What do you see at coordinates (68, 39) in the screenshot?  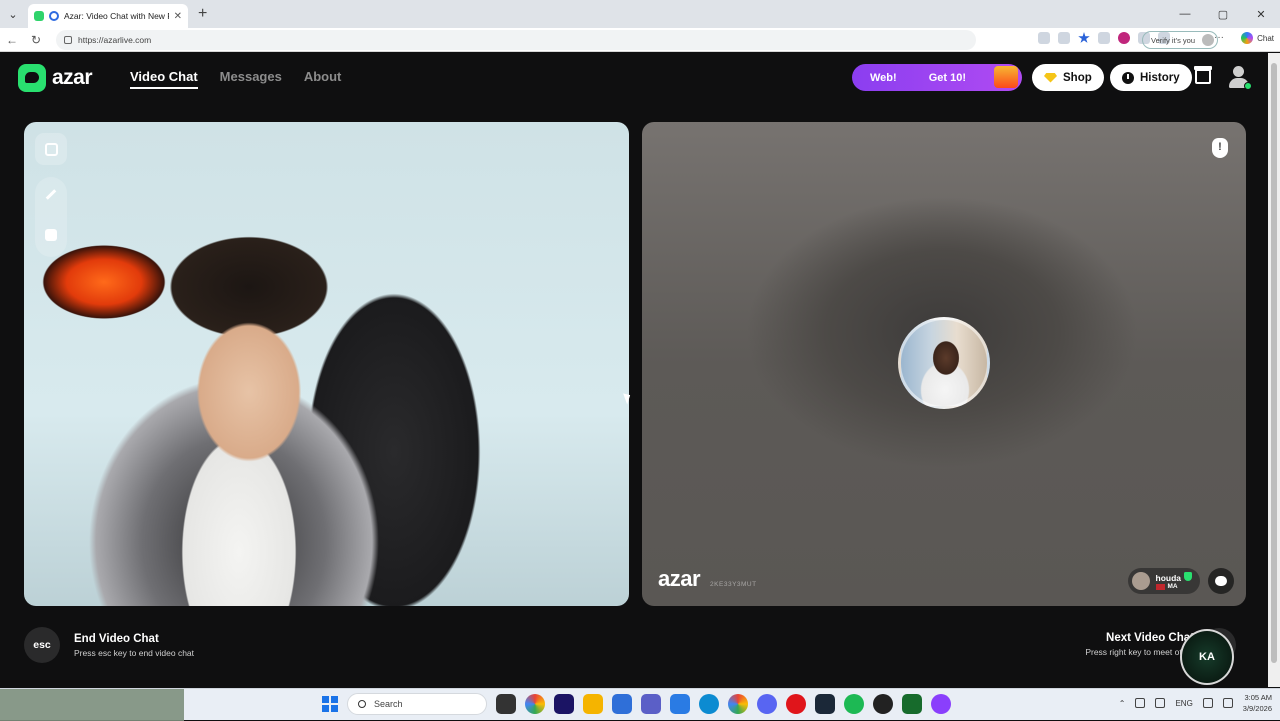 I see `site-info-icon` at bounding box center [68, 39].